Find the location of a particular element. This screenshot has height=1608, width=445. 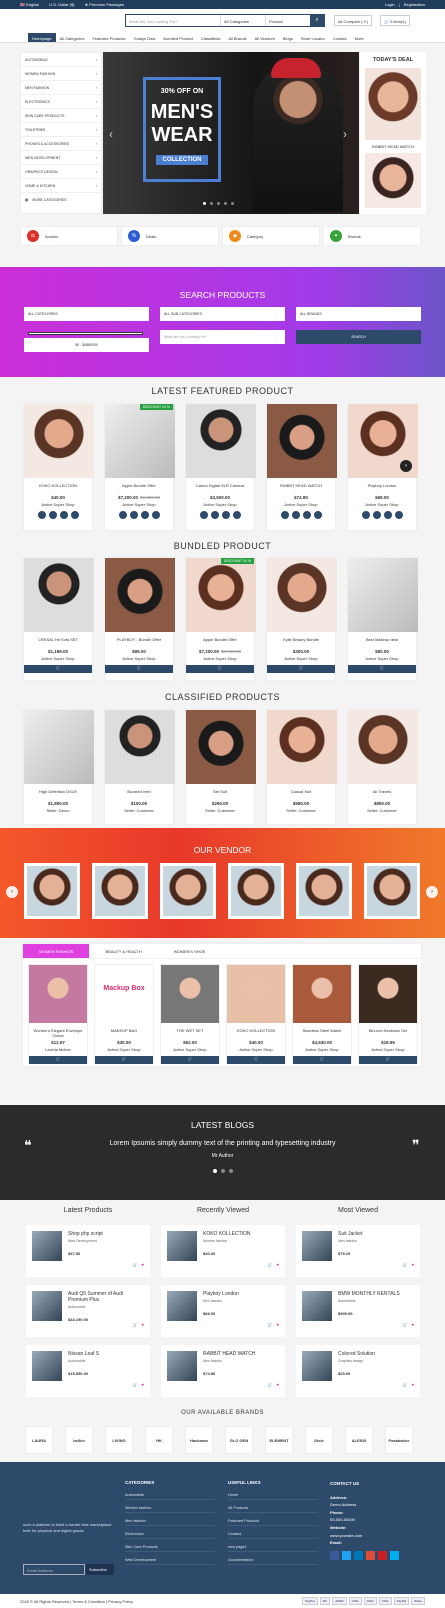

brand-logo: Pasabahce is located at coordinates (399, 1440).